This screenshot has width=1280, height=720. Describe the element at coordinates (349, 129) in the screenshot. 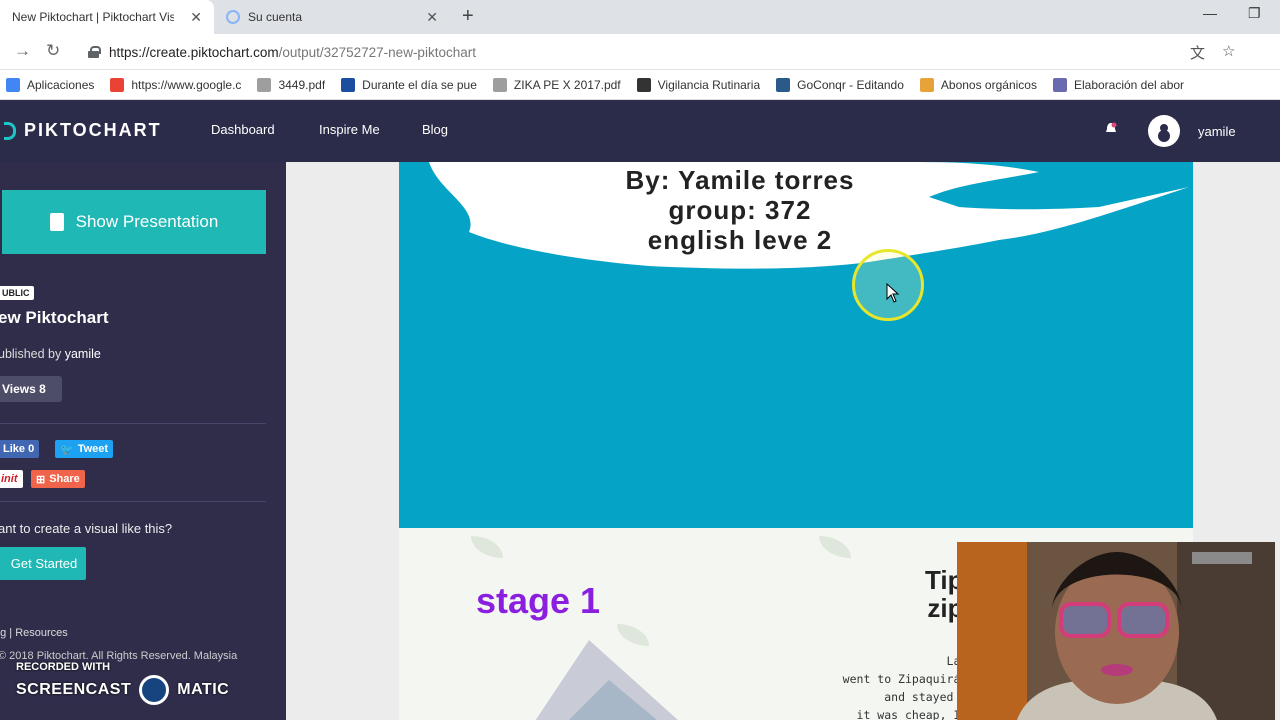

I see `nav-inspire-me: Inspire Me` at that location.